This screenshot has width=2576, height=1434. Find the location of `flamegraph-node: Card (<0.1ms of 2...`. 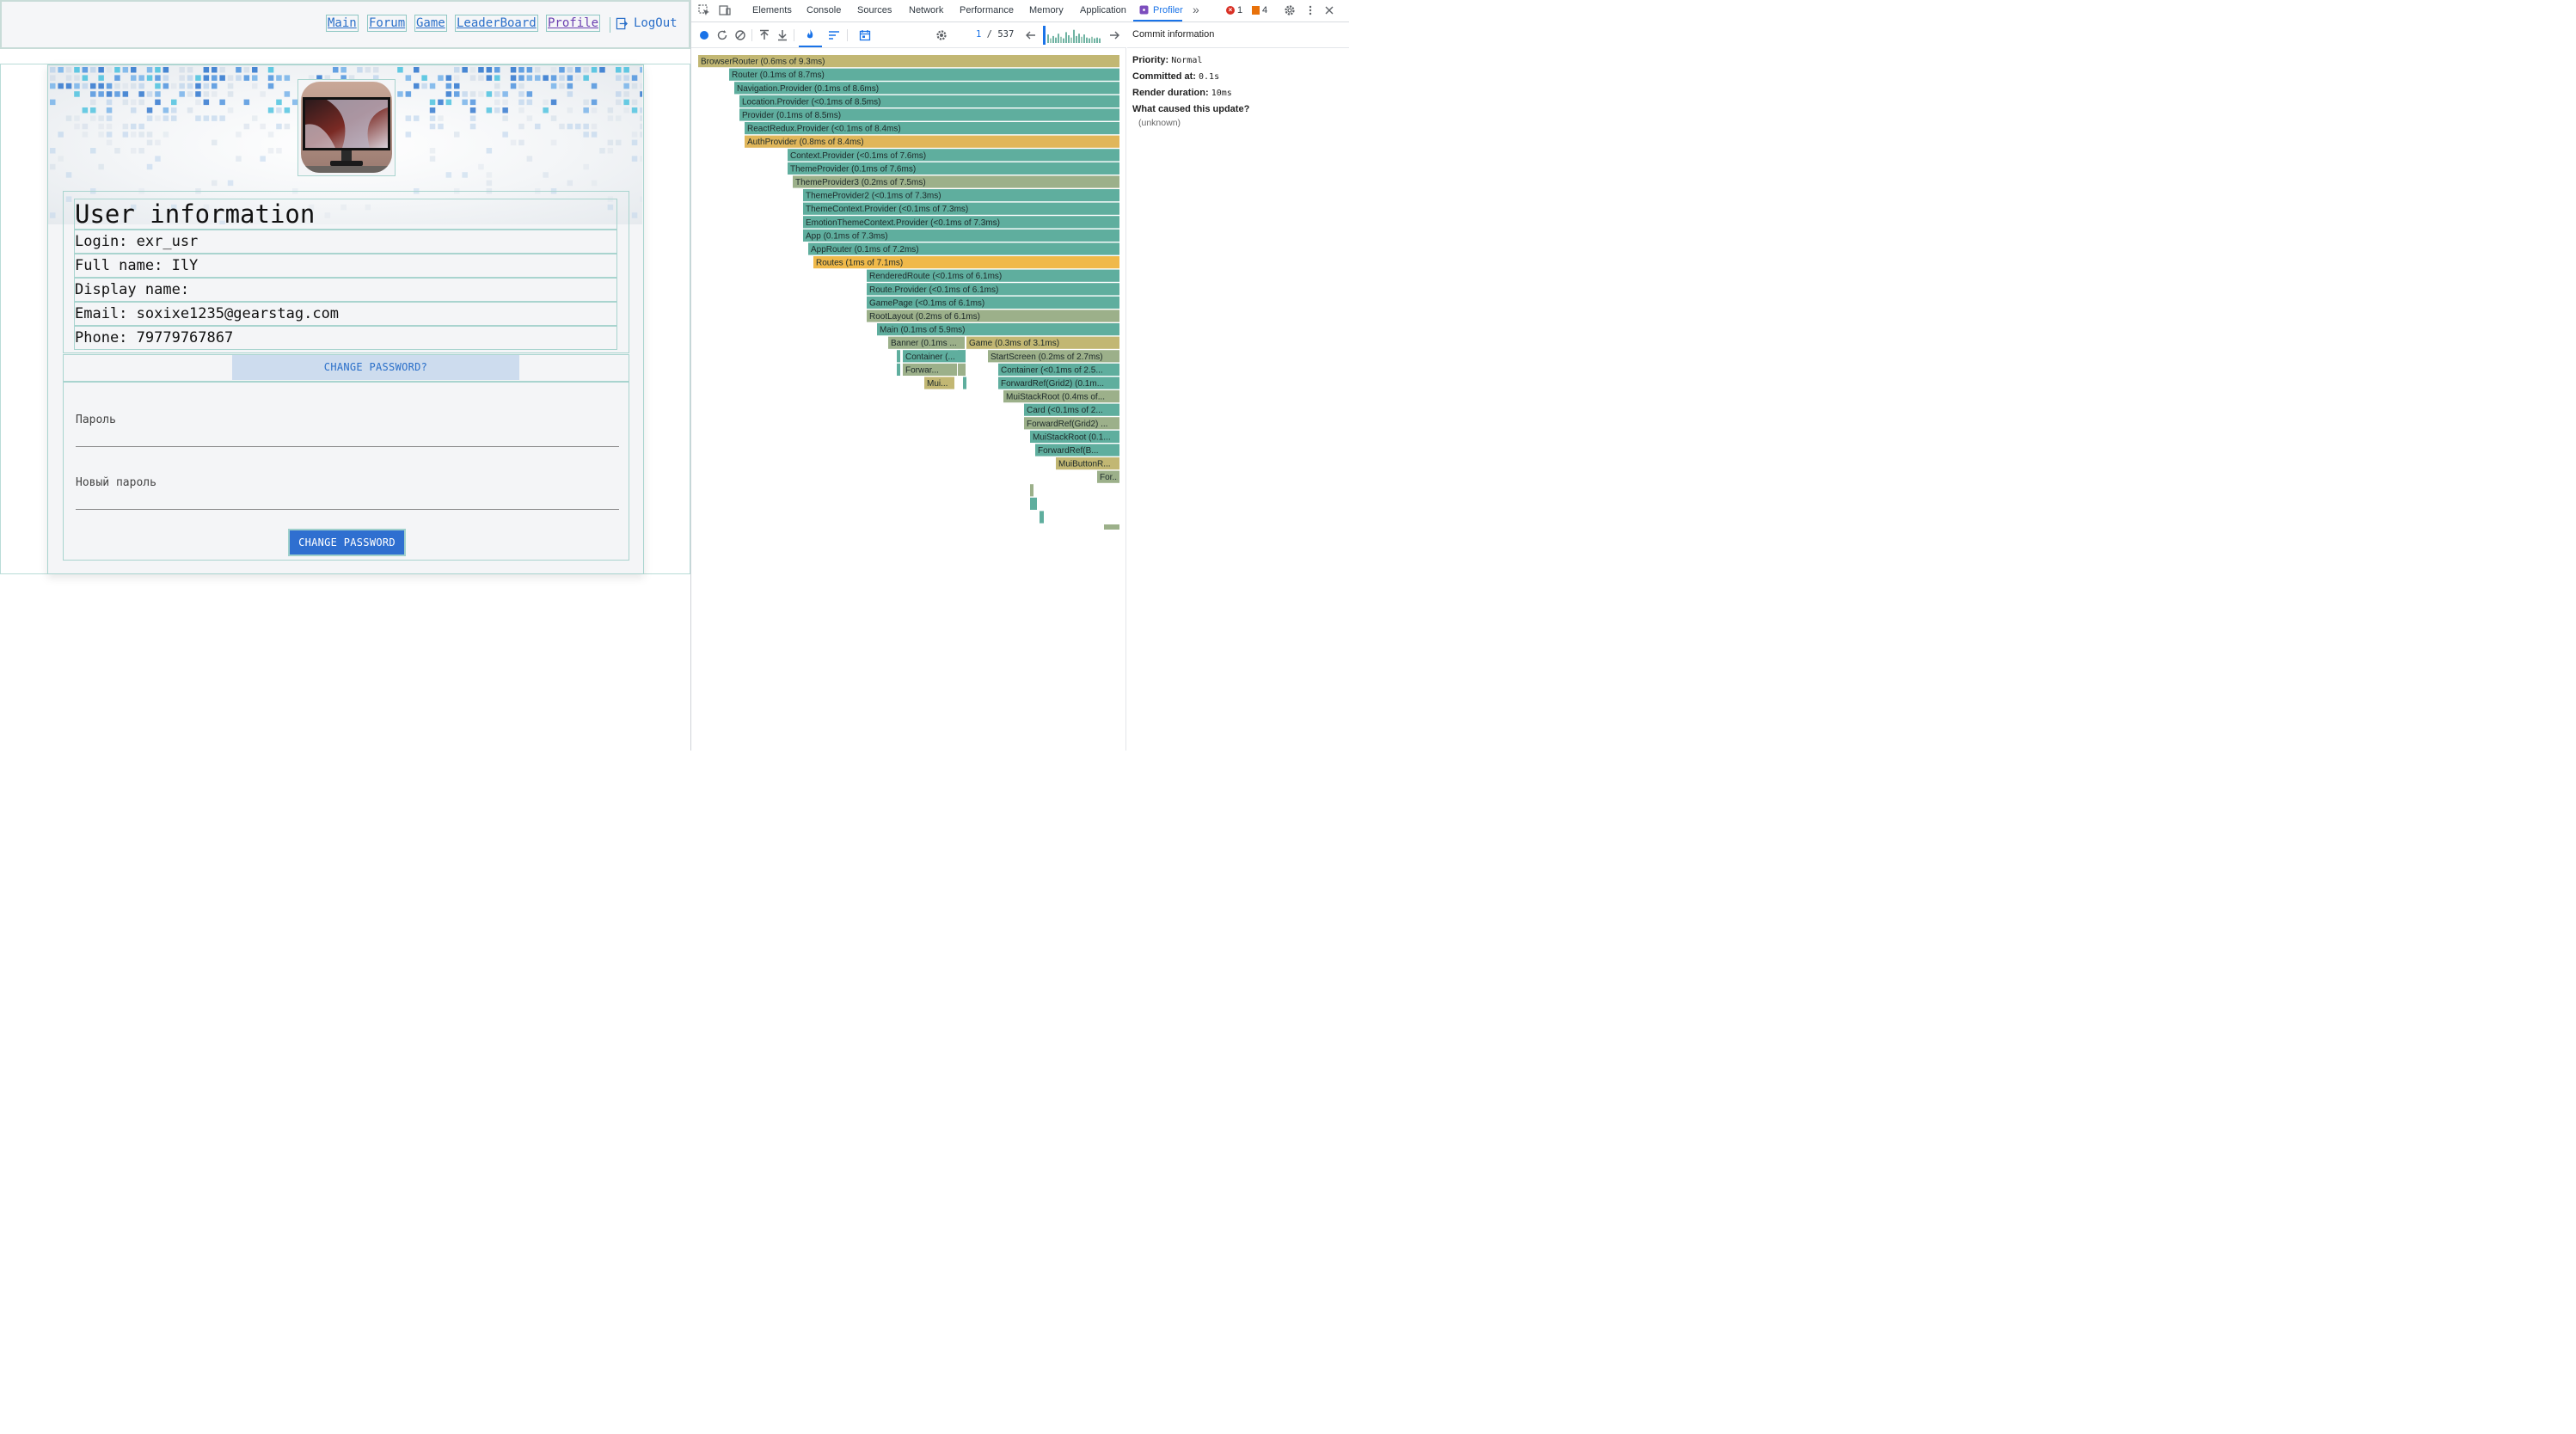

flamegraph-node: Card (<0.1ms of 2... is located at coordinates (1071, 409).